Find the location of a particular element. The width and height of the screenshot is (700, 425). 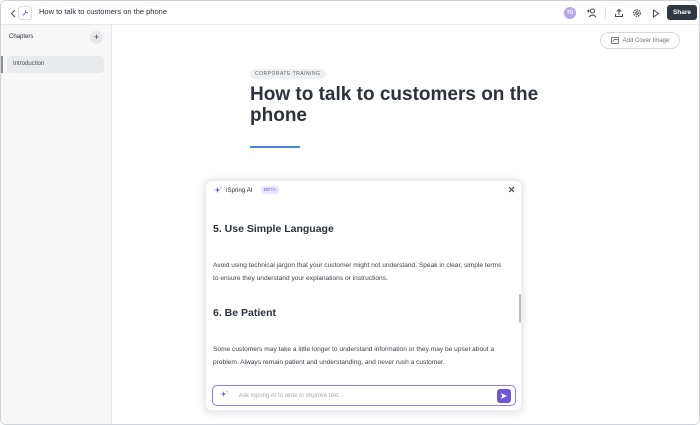

document-title: How to talk to customers on the phone is located at coordinates (103, 11).